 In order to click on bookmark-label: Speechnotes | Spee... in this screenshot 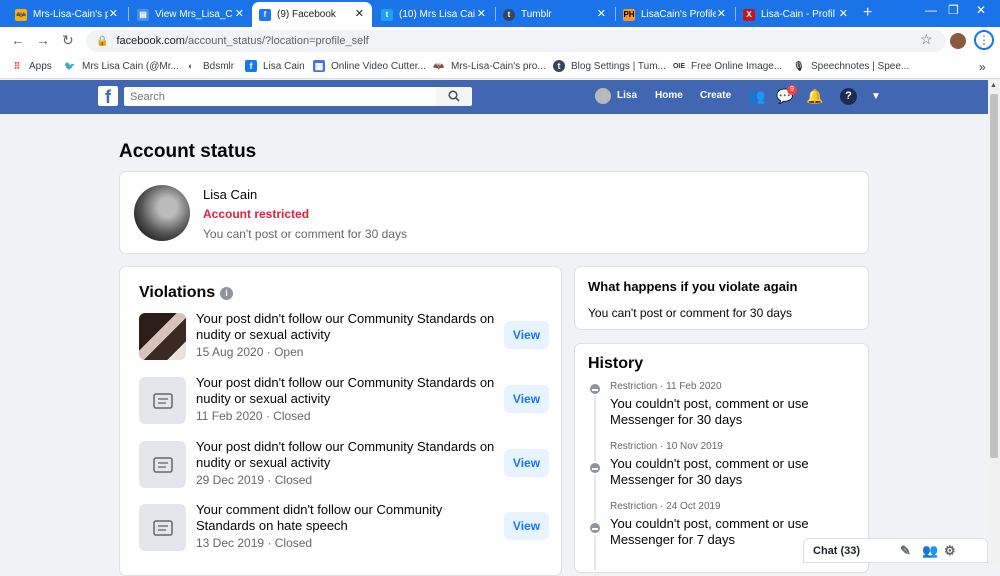, I will do `click(860, 66)`.